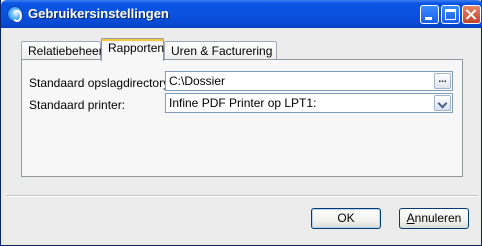 The height and width of the screenshot is (246, 482). What do you see at coordinates (220, 50) in the screenshot?
I see `tab-uren-facturering: Uren & Facturering` at bounding box center [220, 50].